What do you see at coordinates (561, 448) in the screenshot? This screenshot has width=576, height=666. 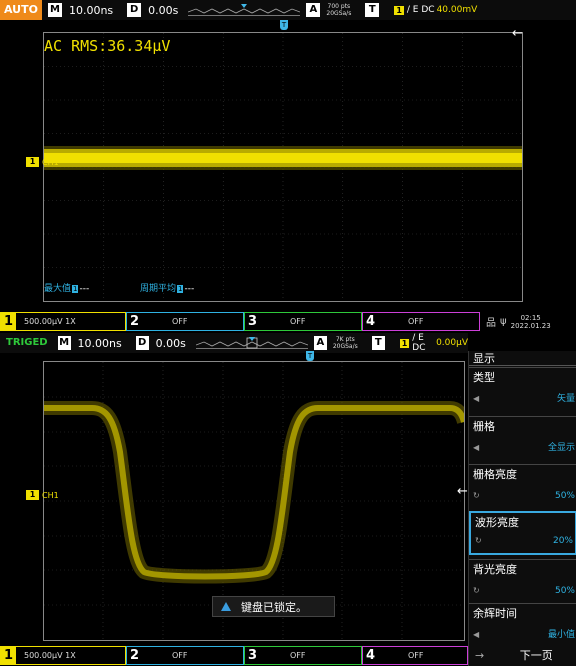 I see `menu-item-value: 全显示` at bounding box center [561, 448].